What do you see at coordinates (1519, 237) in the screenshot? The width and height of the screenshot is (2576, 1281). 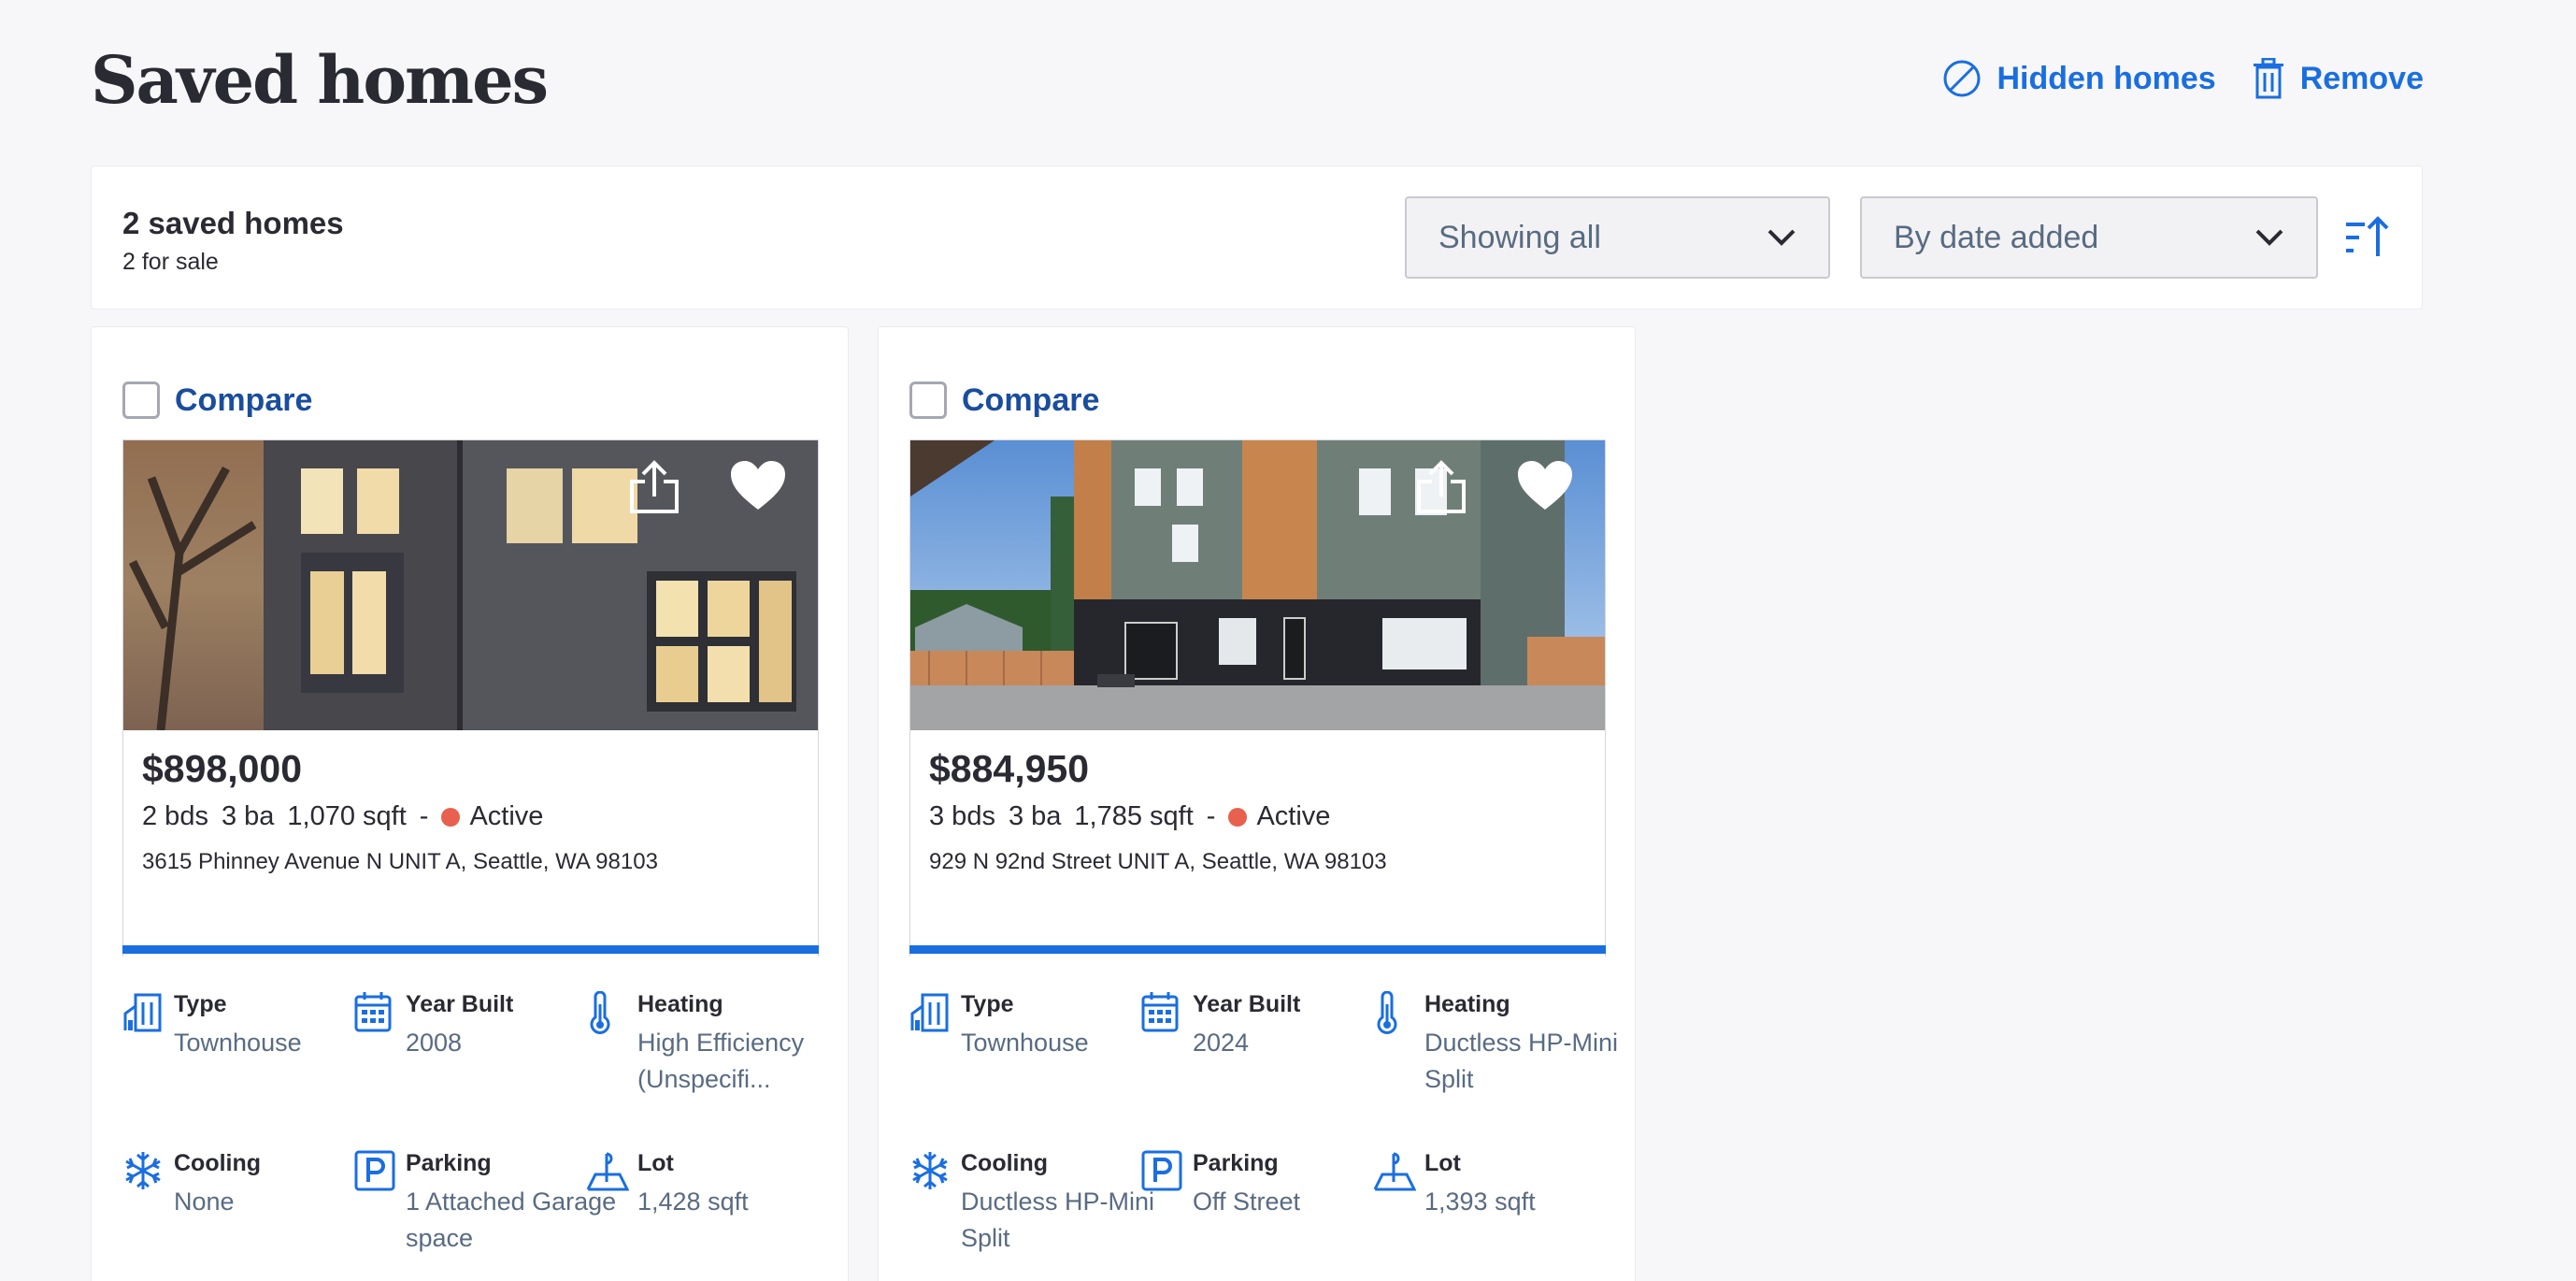 I see `filter-select-value: Showing all` at bounding box center [1519, 237].